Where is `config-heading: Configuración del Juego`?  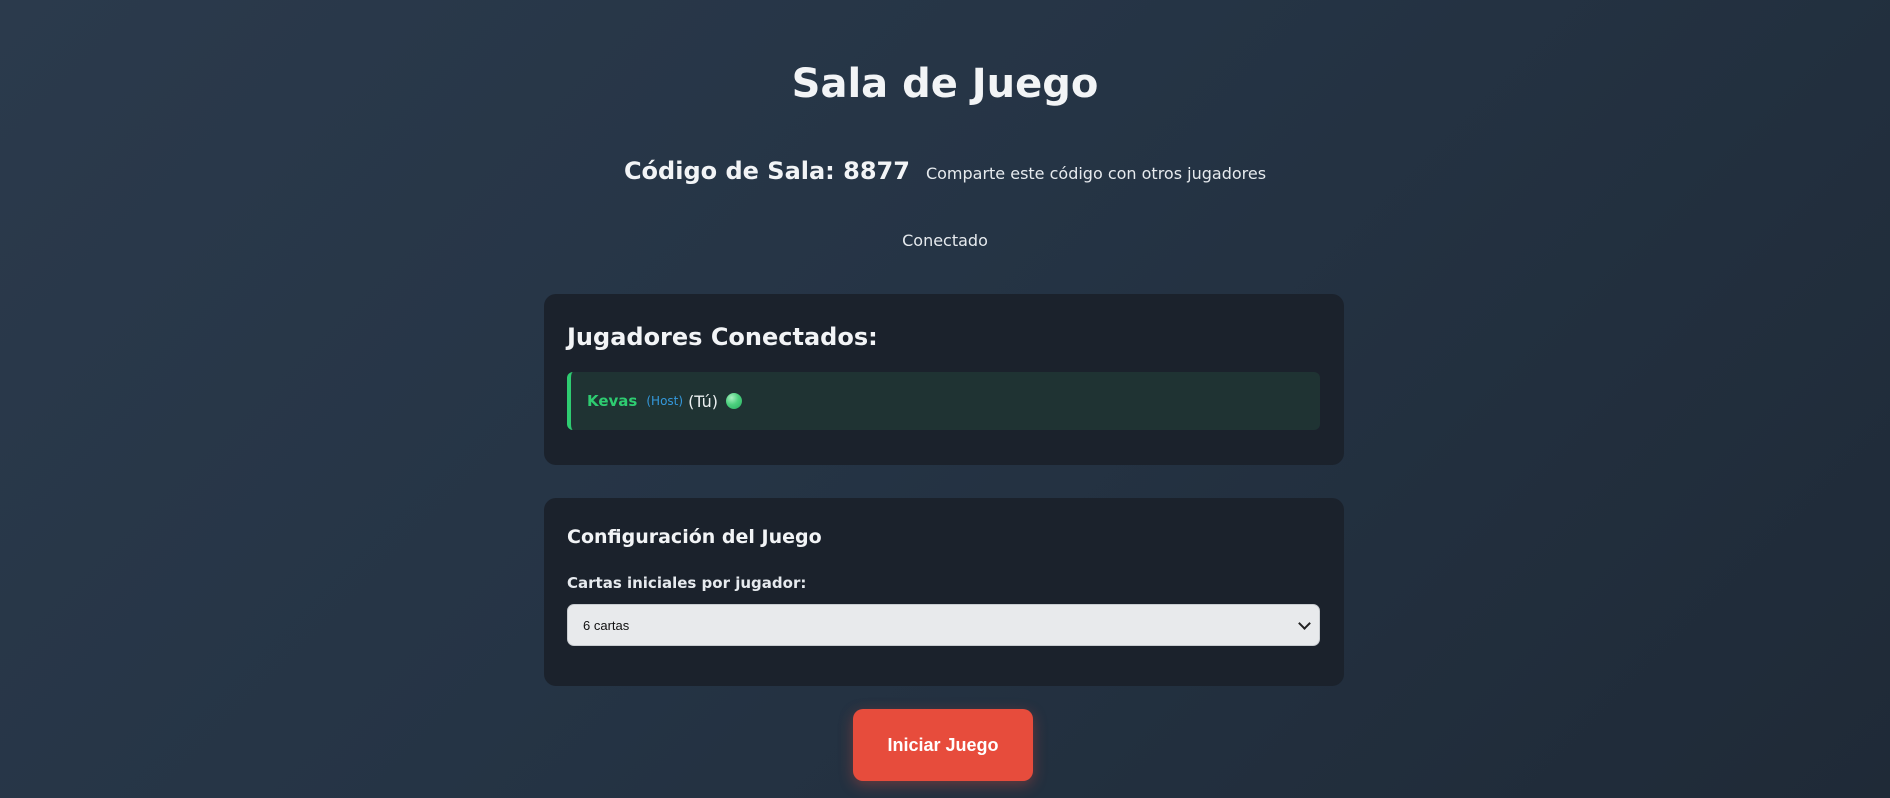 config-heading: Configuración del Juego is located at coordinates (694, 537).